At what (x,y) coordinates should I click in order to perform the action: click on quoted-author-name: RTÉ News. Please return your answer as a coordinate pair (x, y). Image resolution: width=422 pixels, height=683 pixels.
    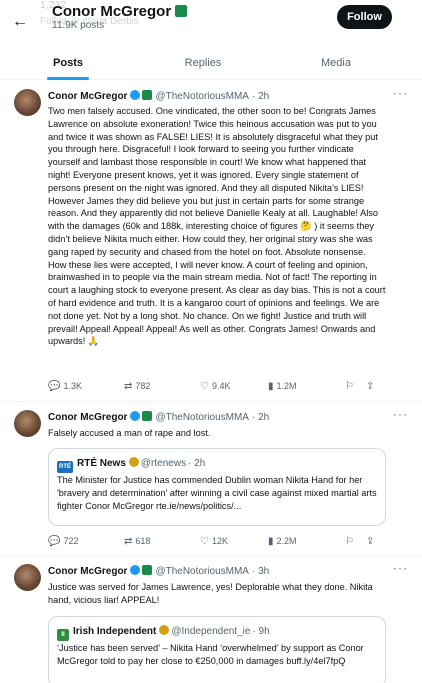
    Looking at the image, I should click on (101, 463).